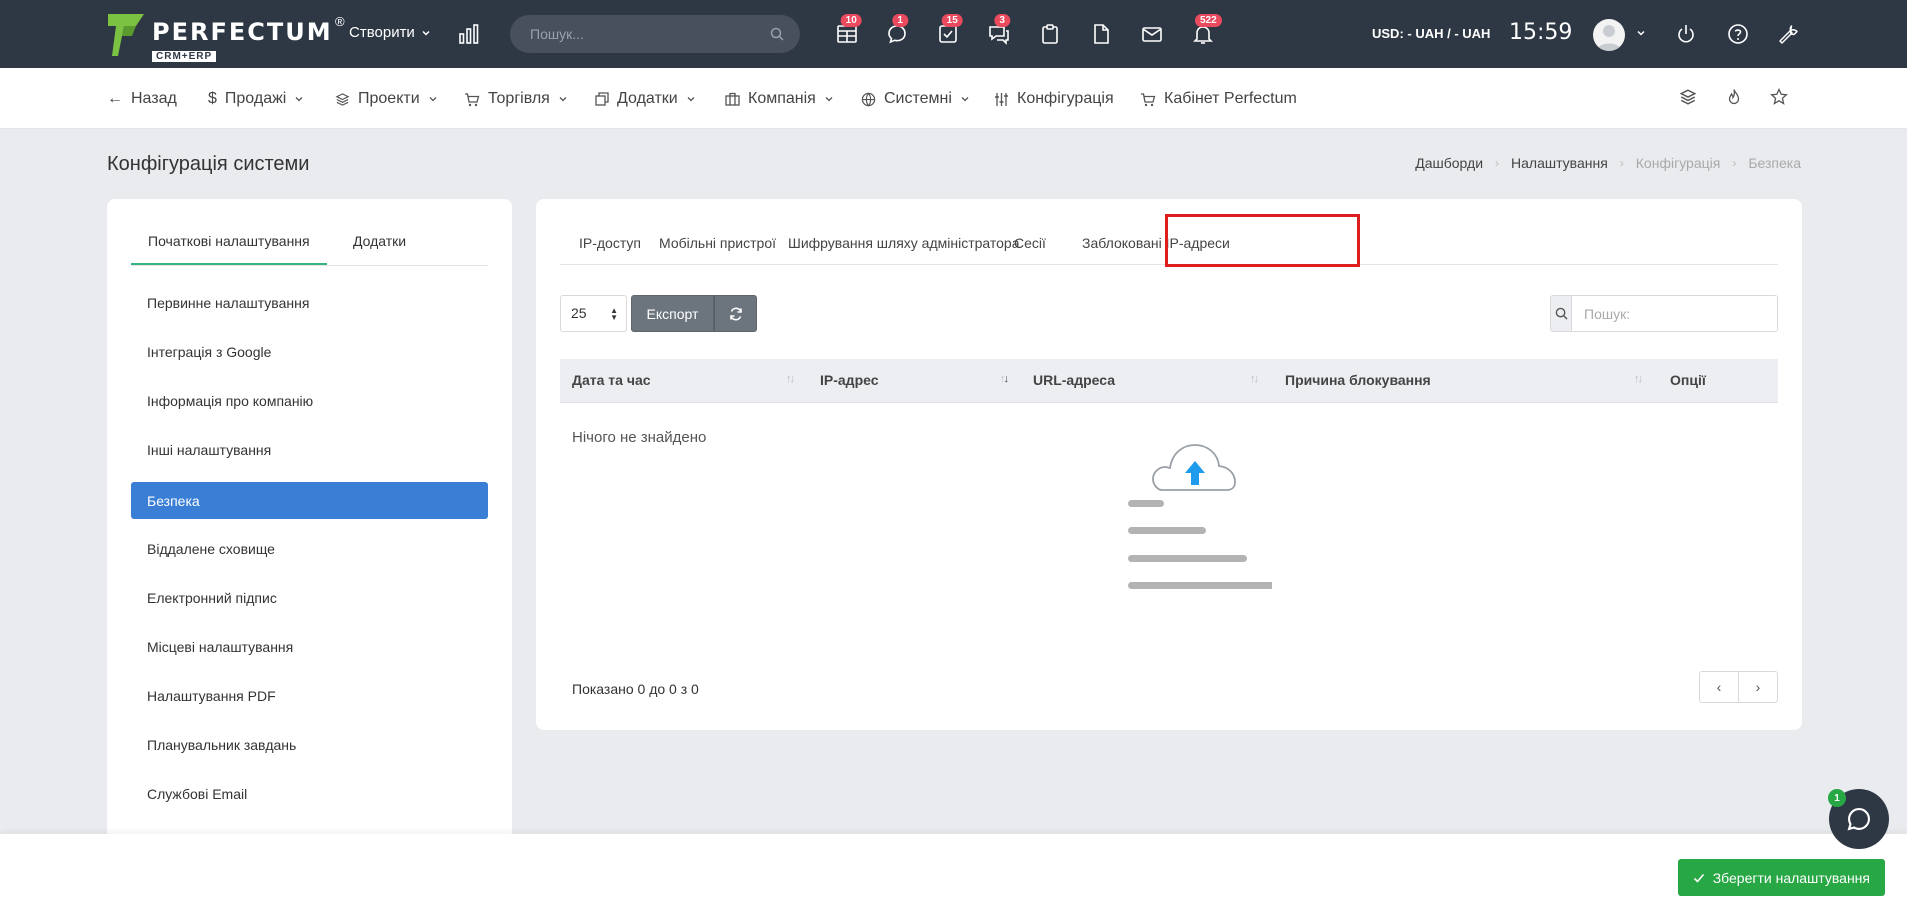  Describe the element at coordinates (1262, 240) in the screenshot. I see `active-tab-highlight` at that location.